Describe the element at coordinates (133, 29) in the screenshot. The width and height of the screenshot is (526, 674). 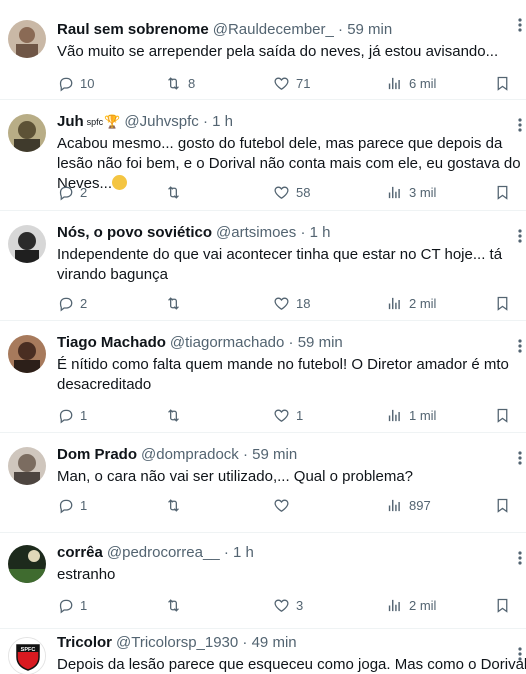
I see `display-name: Raul sem sobrenome` at that location.